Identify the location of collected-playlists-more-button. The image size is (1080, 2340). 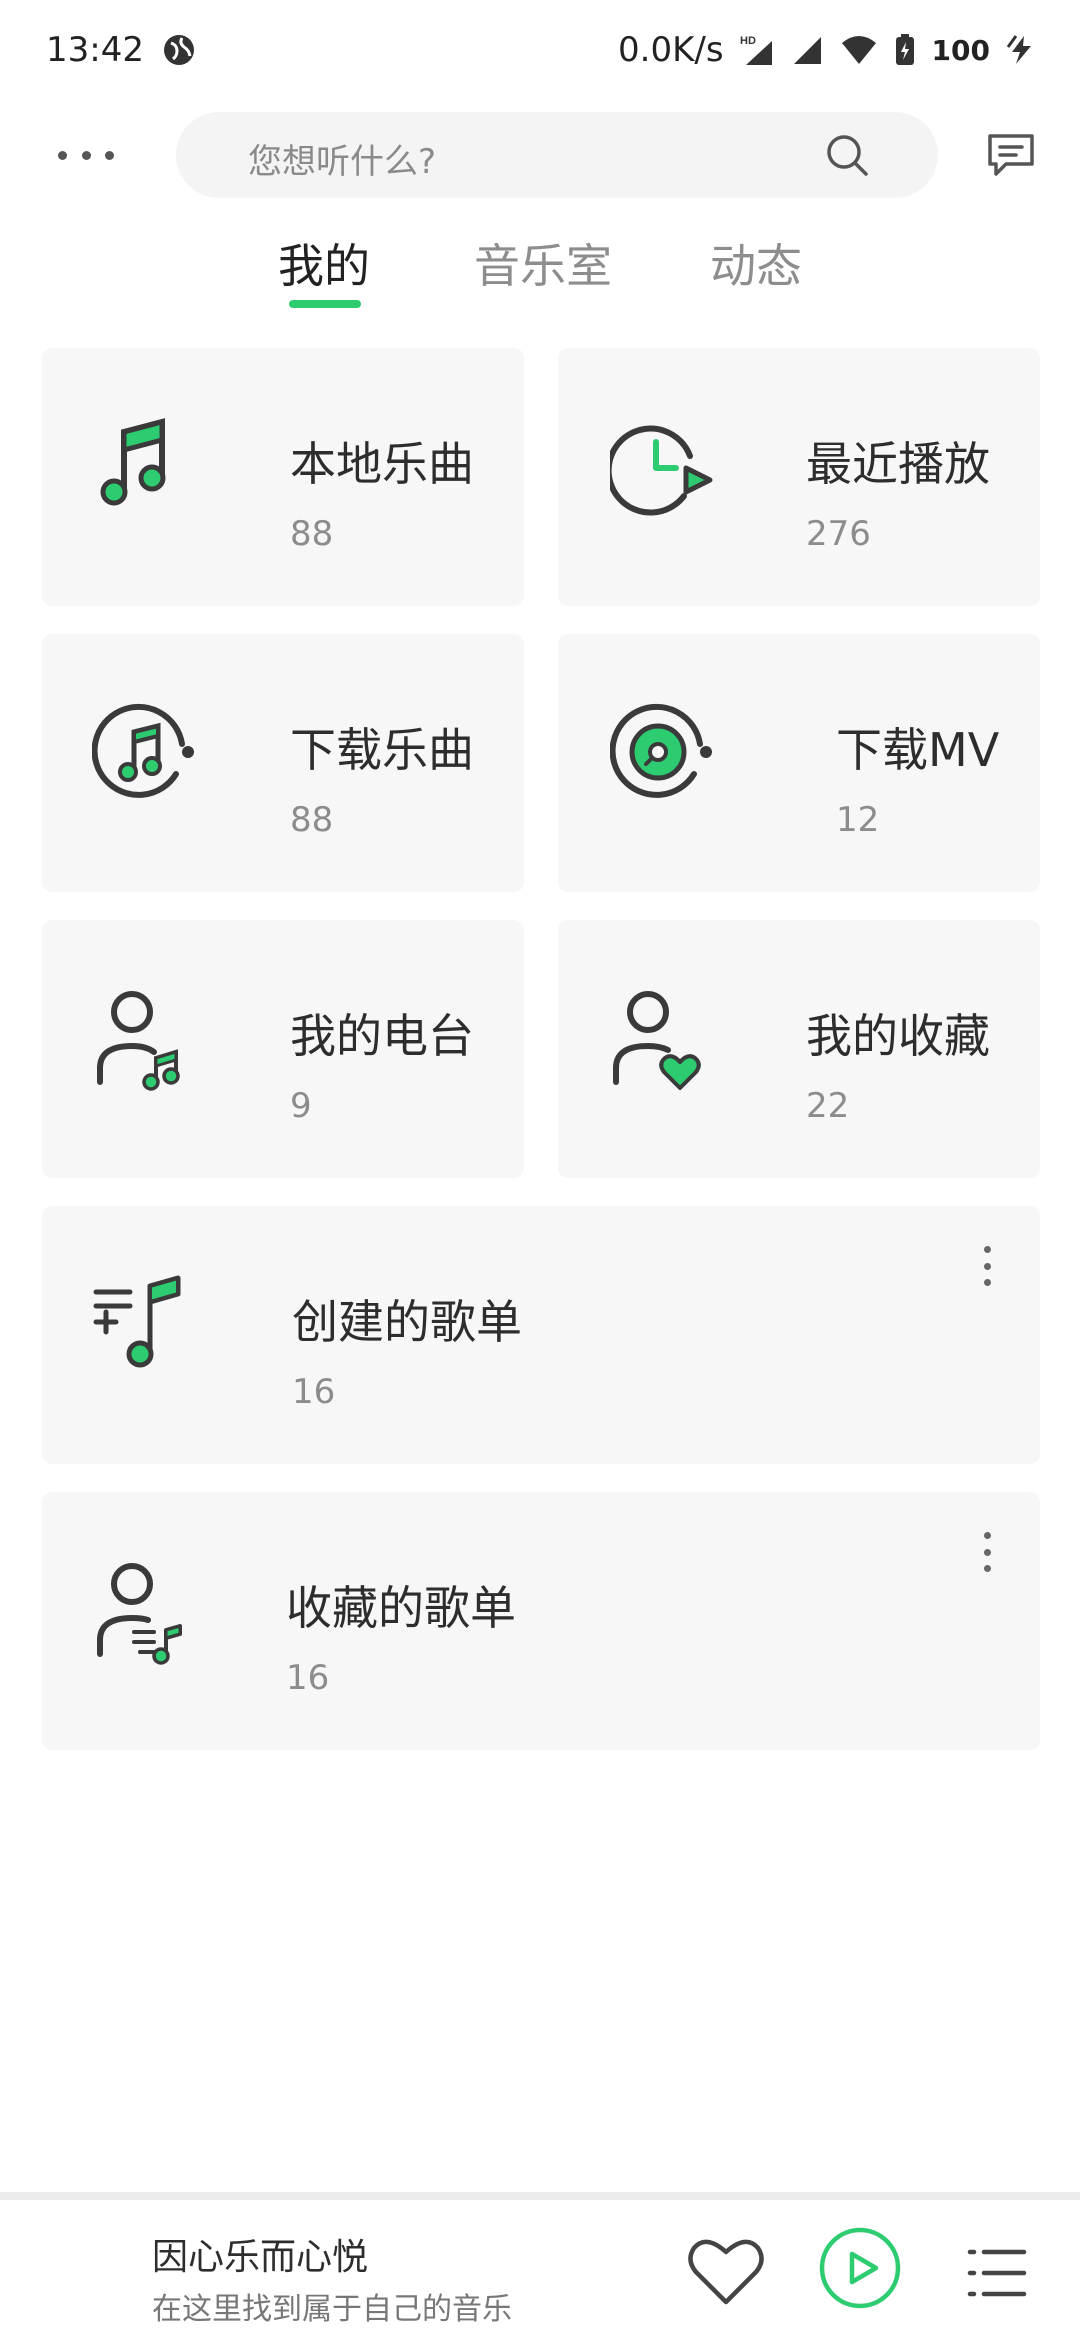
(987, 1552).